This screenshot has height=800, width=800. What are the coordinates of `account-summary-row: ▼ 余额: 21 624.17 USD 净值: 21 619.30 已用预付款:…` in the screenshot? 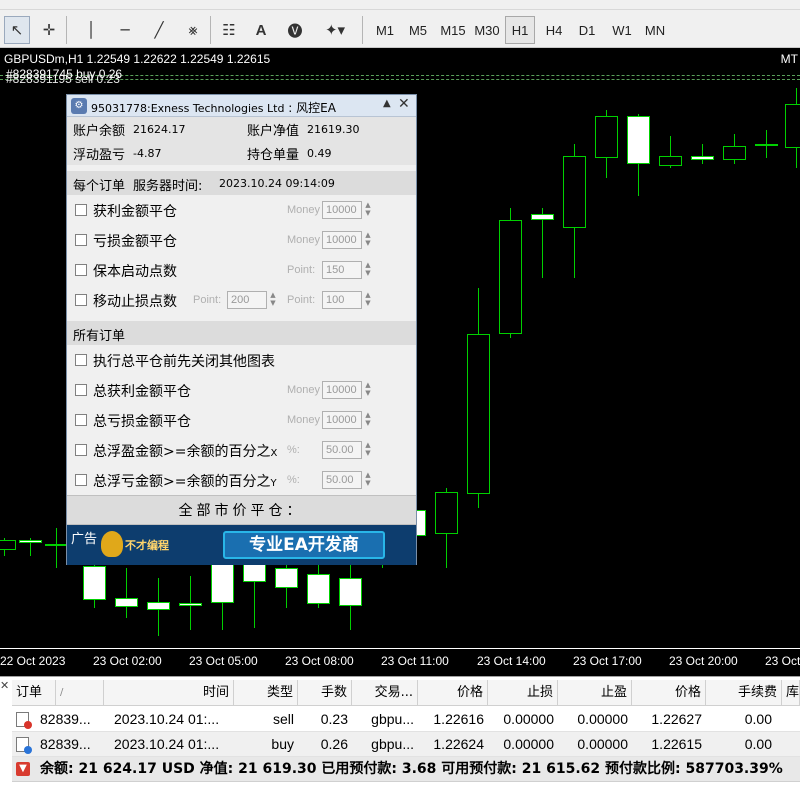 It's located at (406, 769).